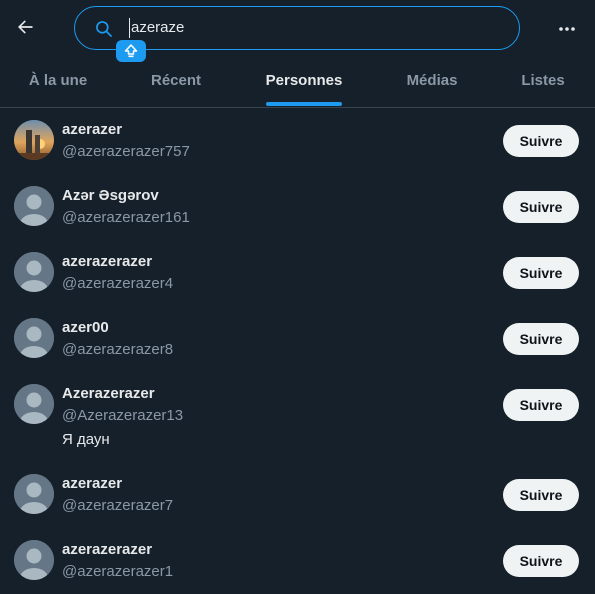 This screenshot has width=595, height=594. Describe the element at coordinates (304, 104) in the screenshot. I see `active-tab-indicator` at that location.